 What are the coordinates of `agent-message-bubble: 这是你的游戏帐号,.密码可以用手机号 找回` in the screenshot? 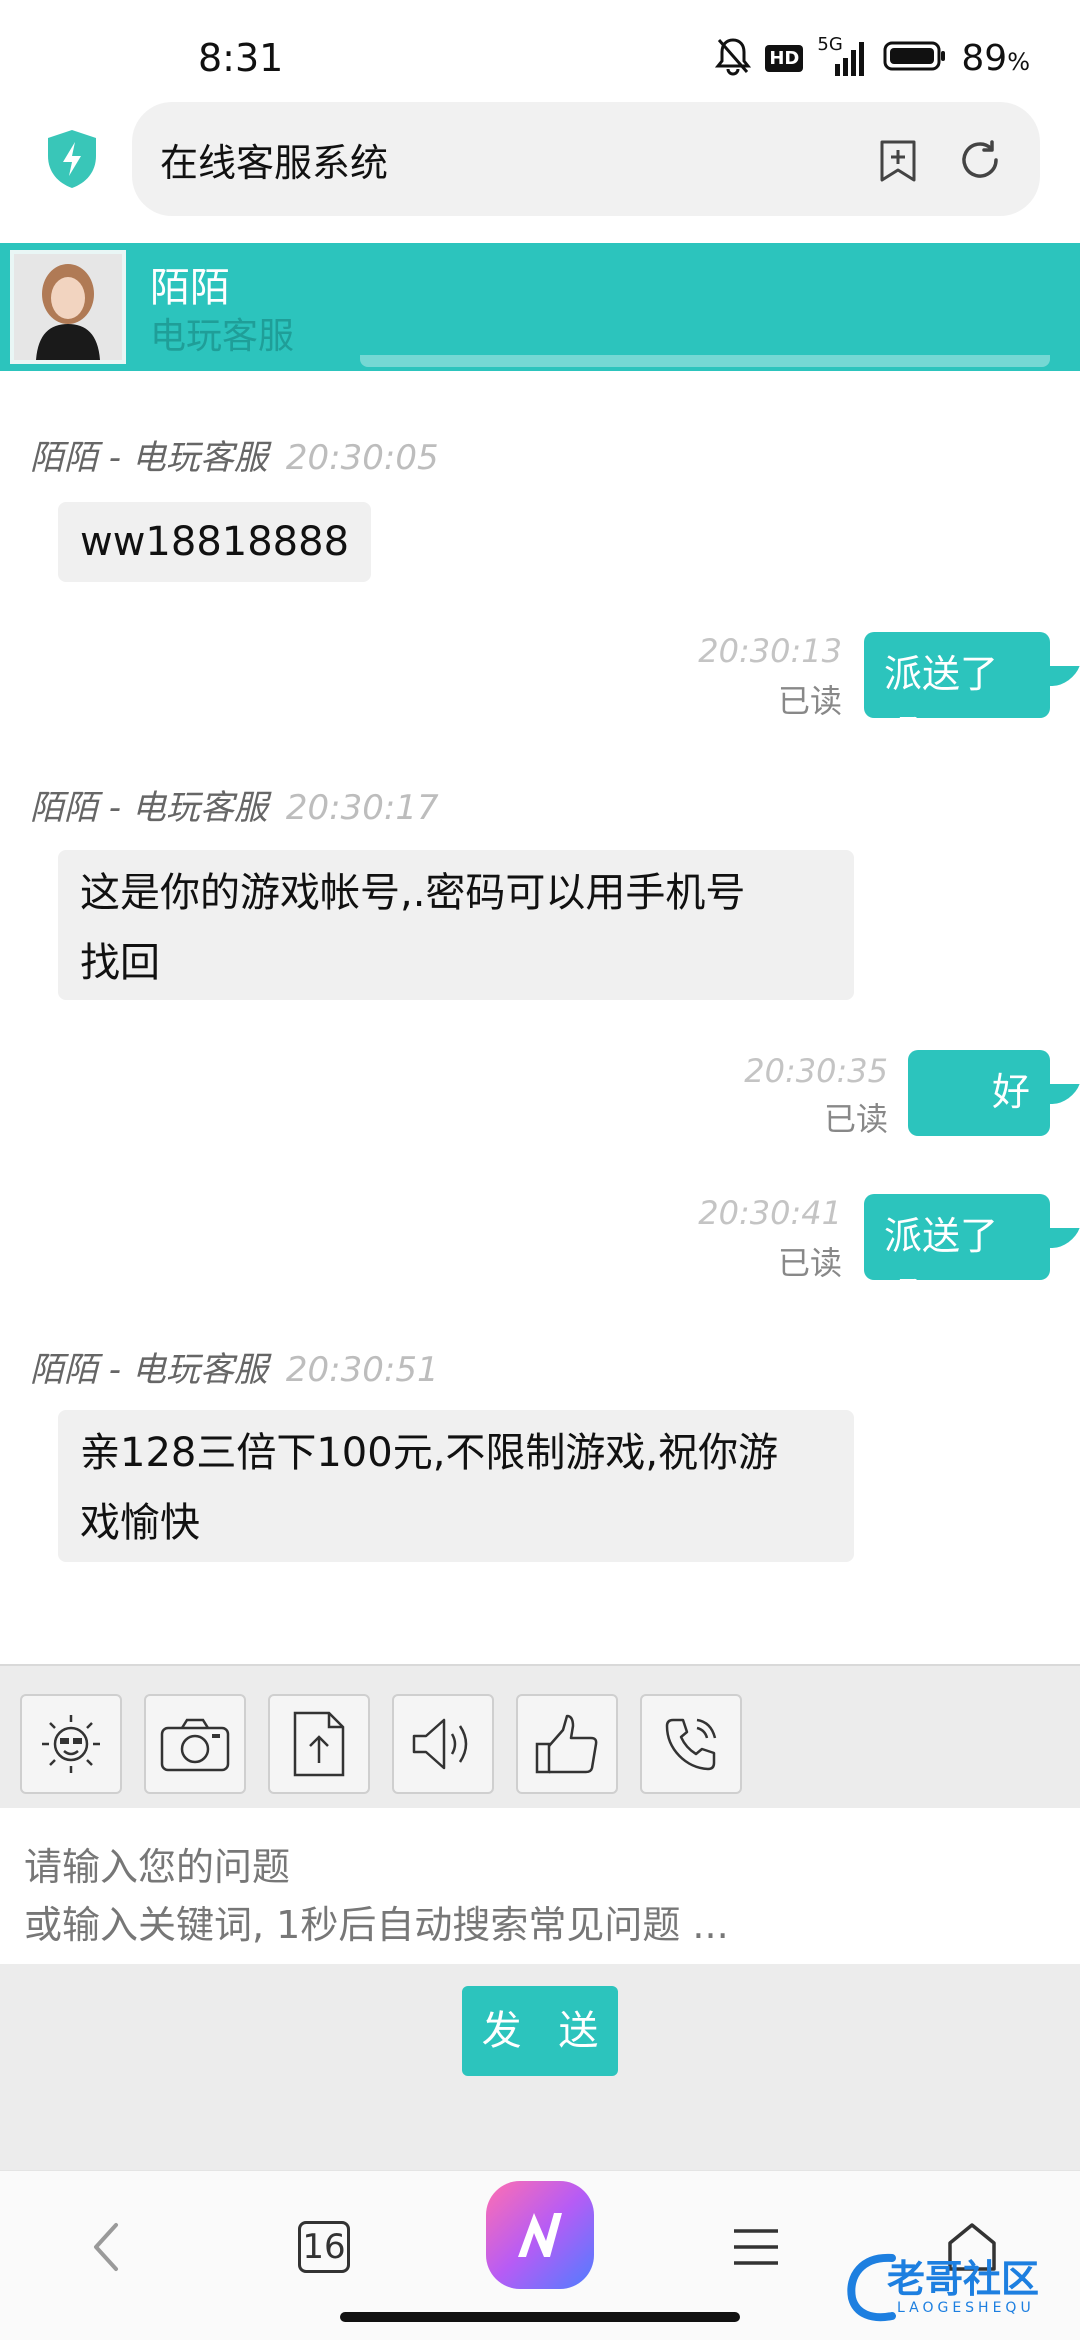 It's located at (456, 925).